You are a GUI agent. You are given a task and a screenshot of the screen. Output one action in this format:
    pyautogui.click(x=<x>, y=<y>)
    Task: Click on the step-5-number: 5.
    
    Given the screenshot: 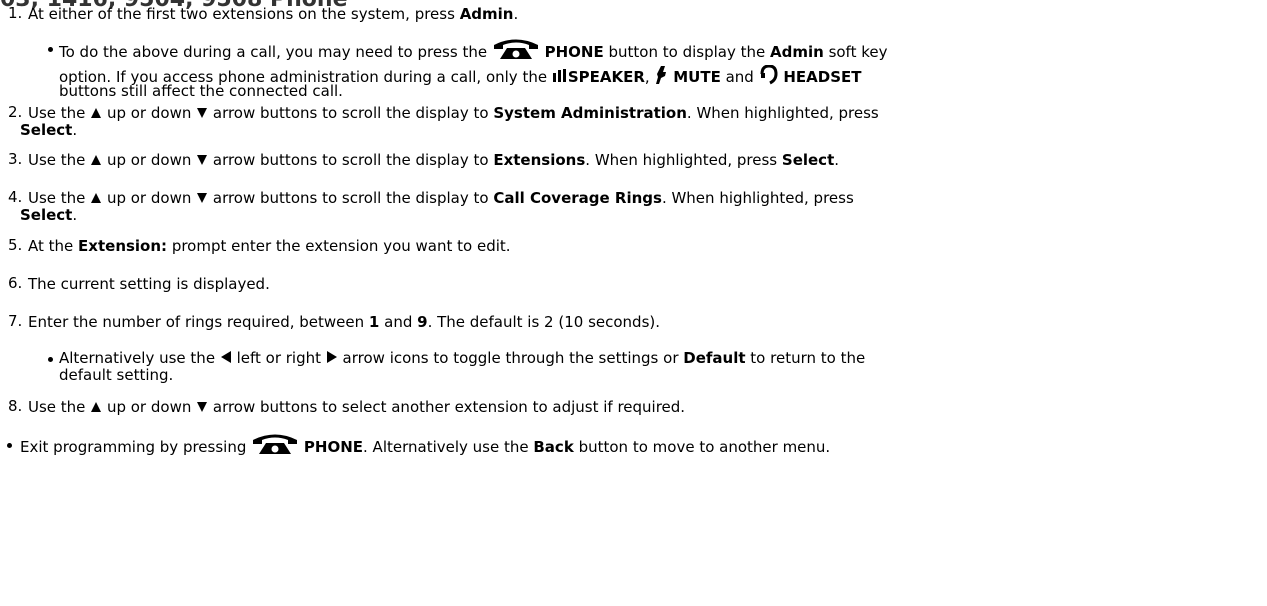 What is the action you would take?
    pyautogui.click(x=15, y=245)
    